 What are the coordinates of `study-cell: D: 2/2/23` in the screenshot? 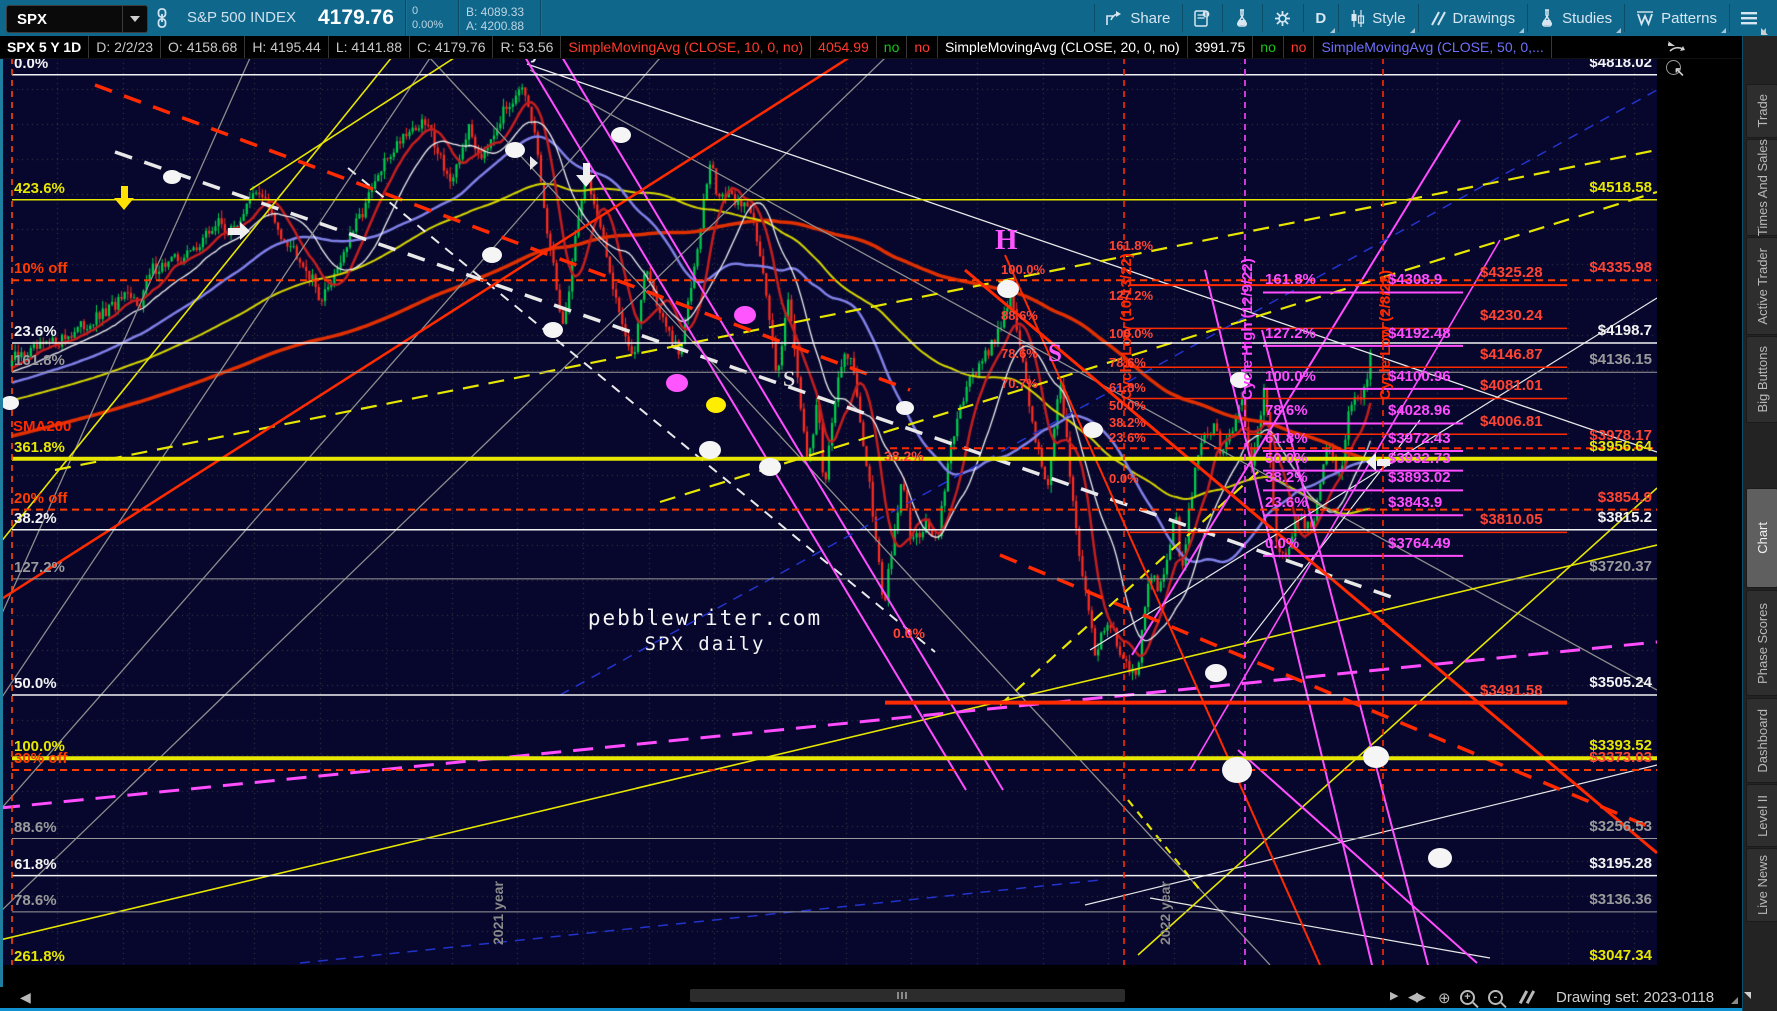 It's located at (125, 47).